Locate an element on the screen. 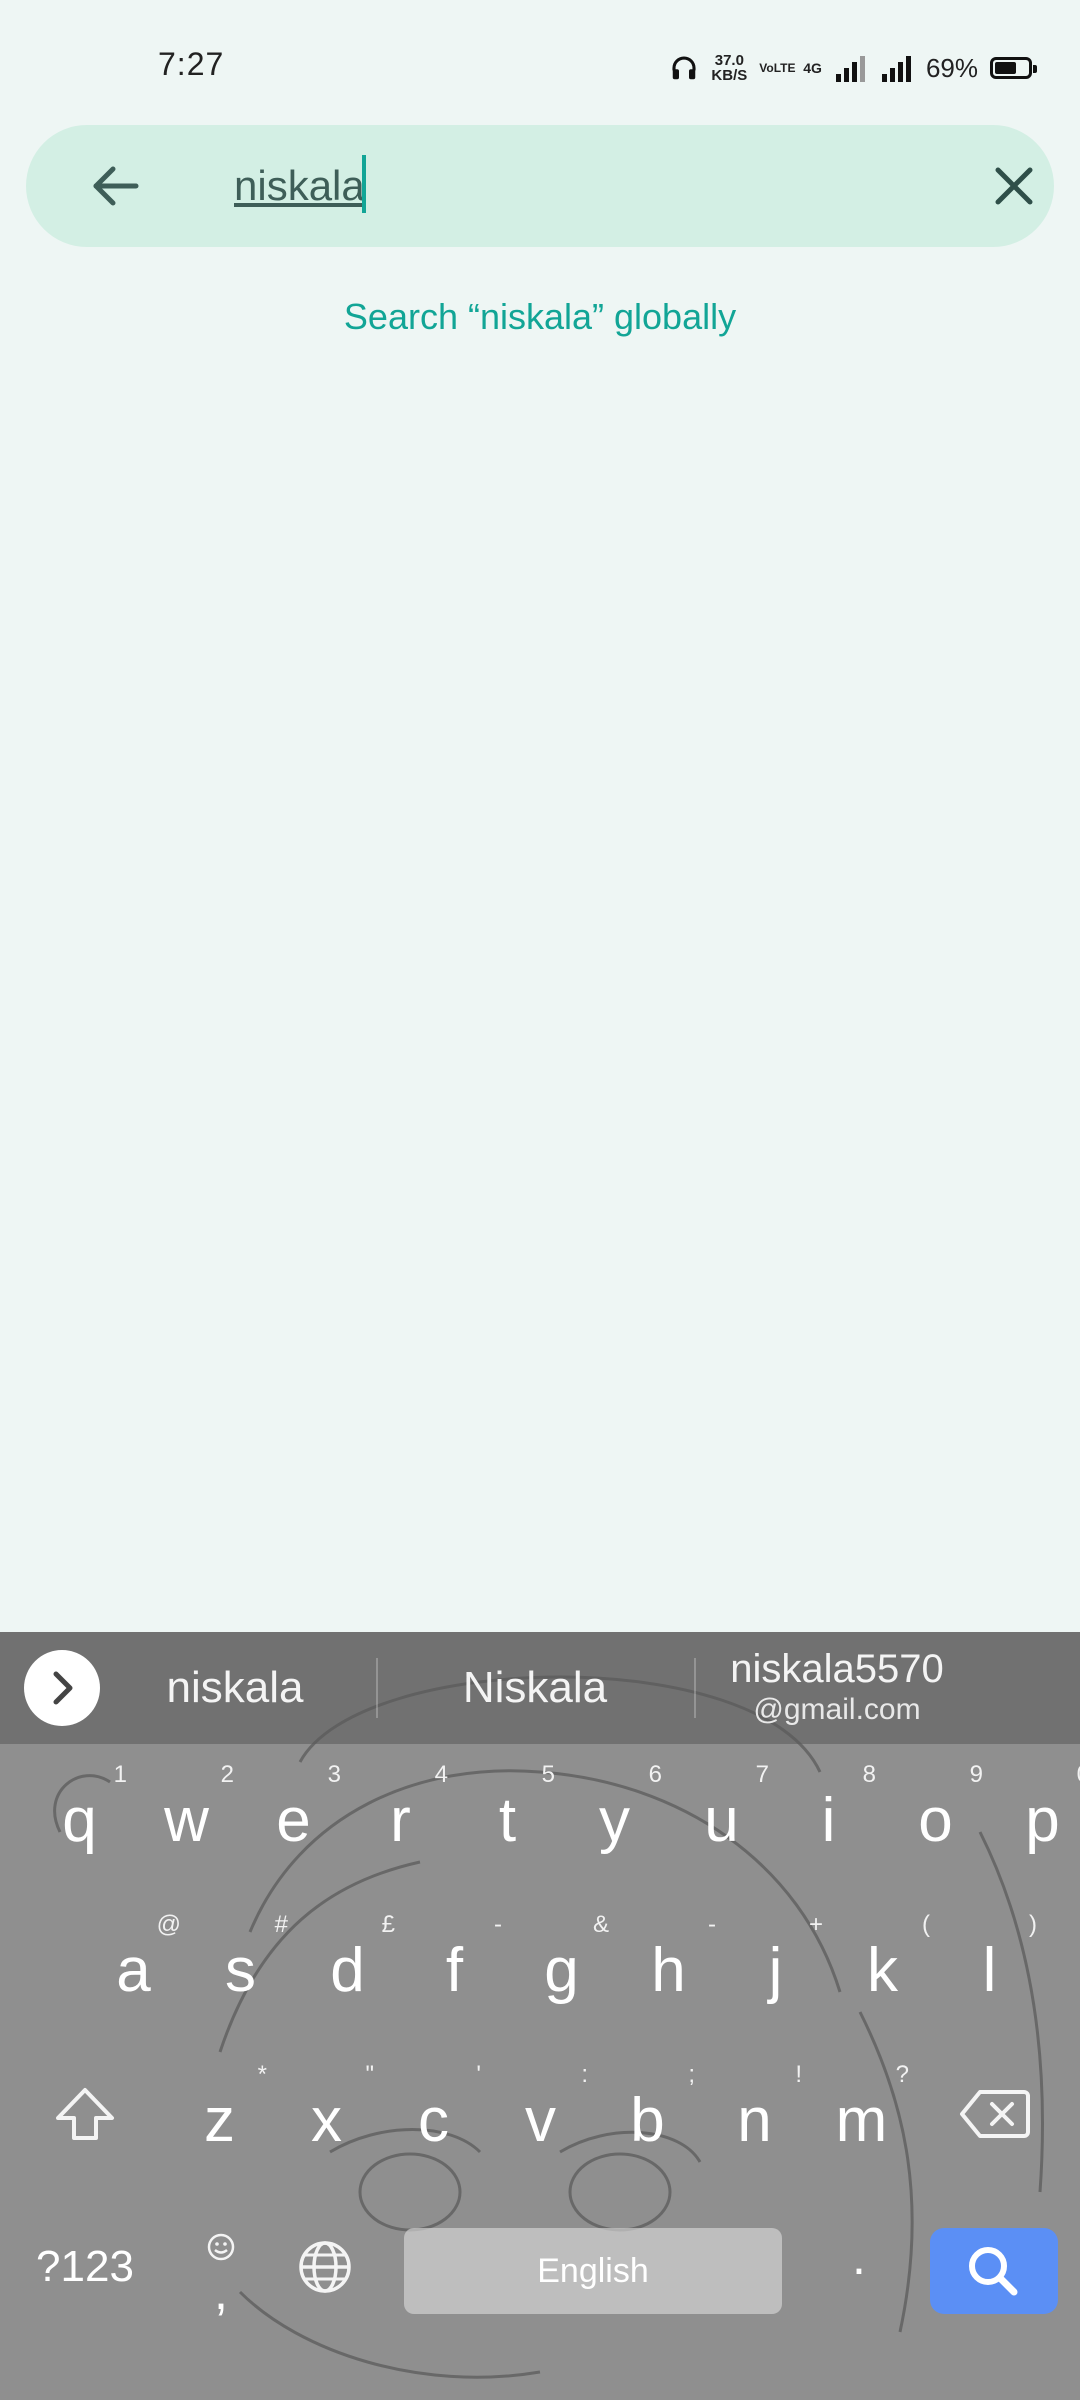 The image size is (1080, 2400). shift-icon is located at coordinates (85, 2115).